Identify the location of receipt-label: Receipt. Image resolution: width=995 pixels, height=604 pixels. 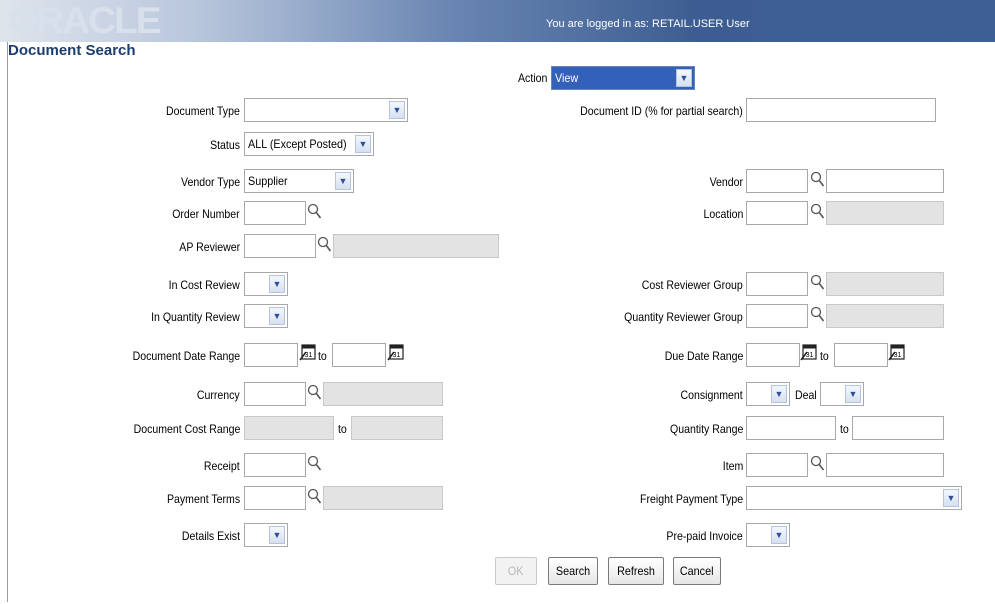
(222, 466).